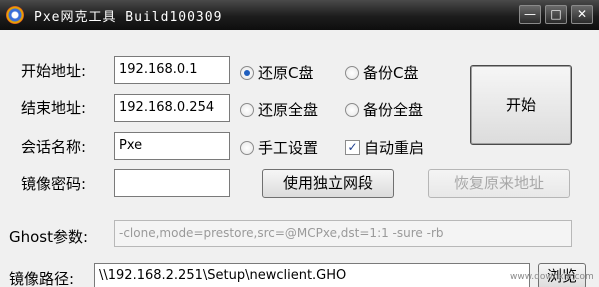 The width and height of the screenshot is (599, 287). Describe the element at coordinates (582, 14) in the screenshot. I see `close-button: ✕` at that location.